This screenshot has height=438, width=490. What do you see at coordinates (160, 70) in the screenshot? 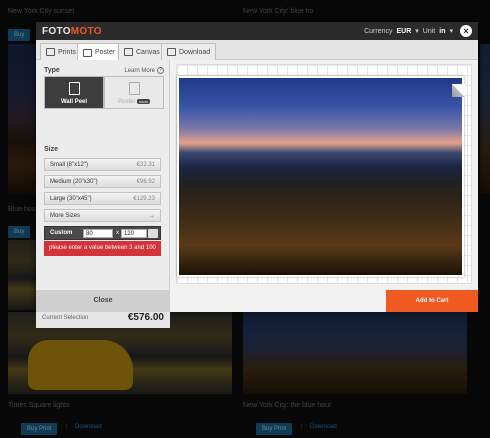
I see `help-icon: ?` at bounding box center [160, 70].